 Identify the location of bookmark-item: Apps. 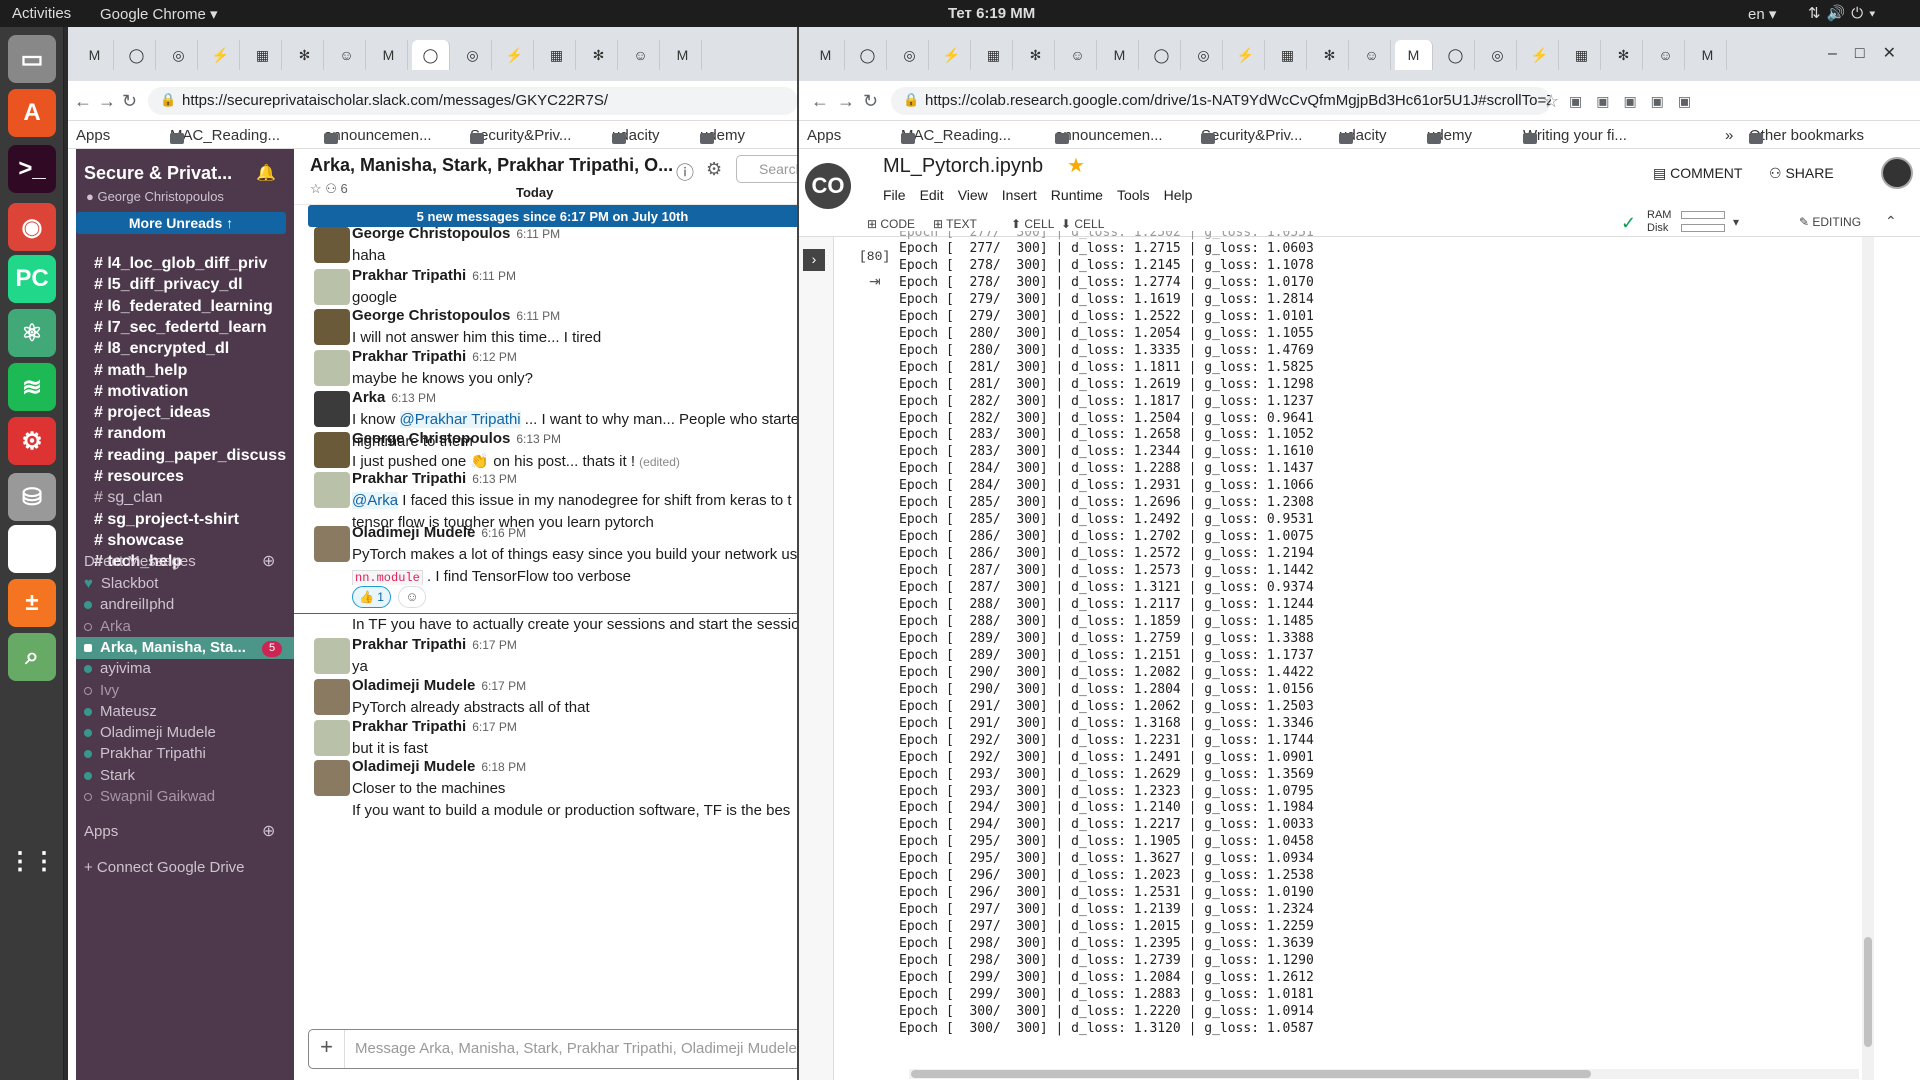
(93, 135).